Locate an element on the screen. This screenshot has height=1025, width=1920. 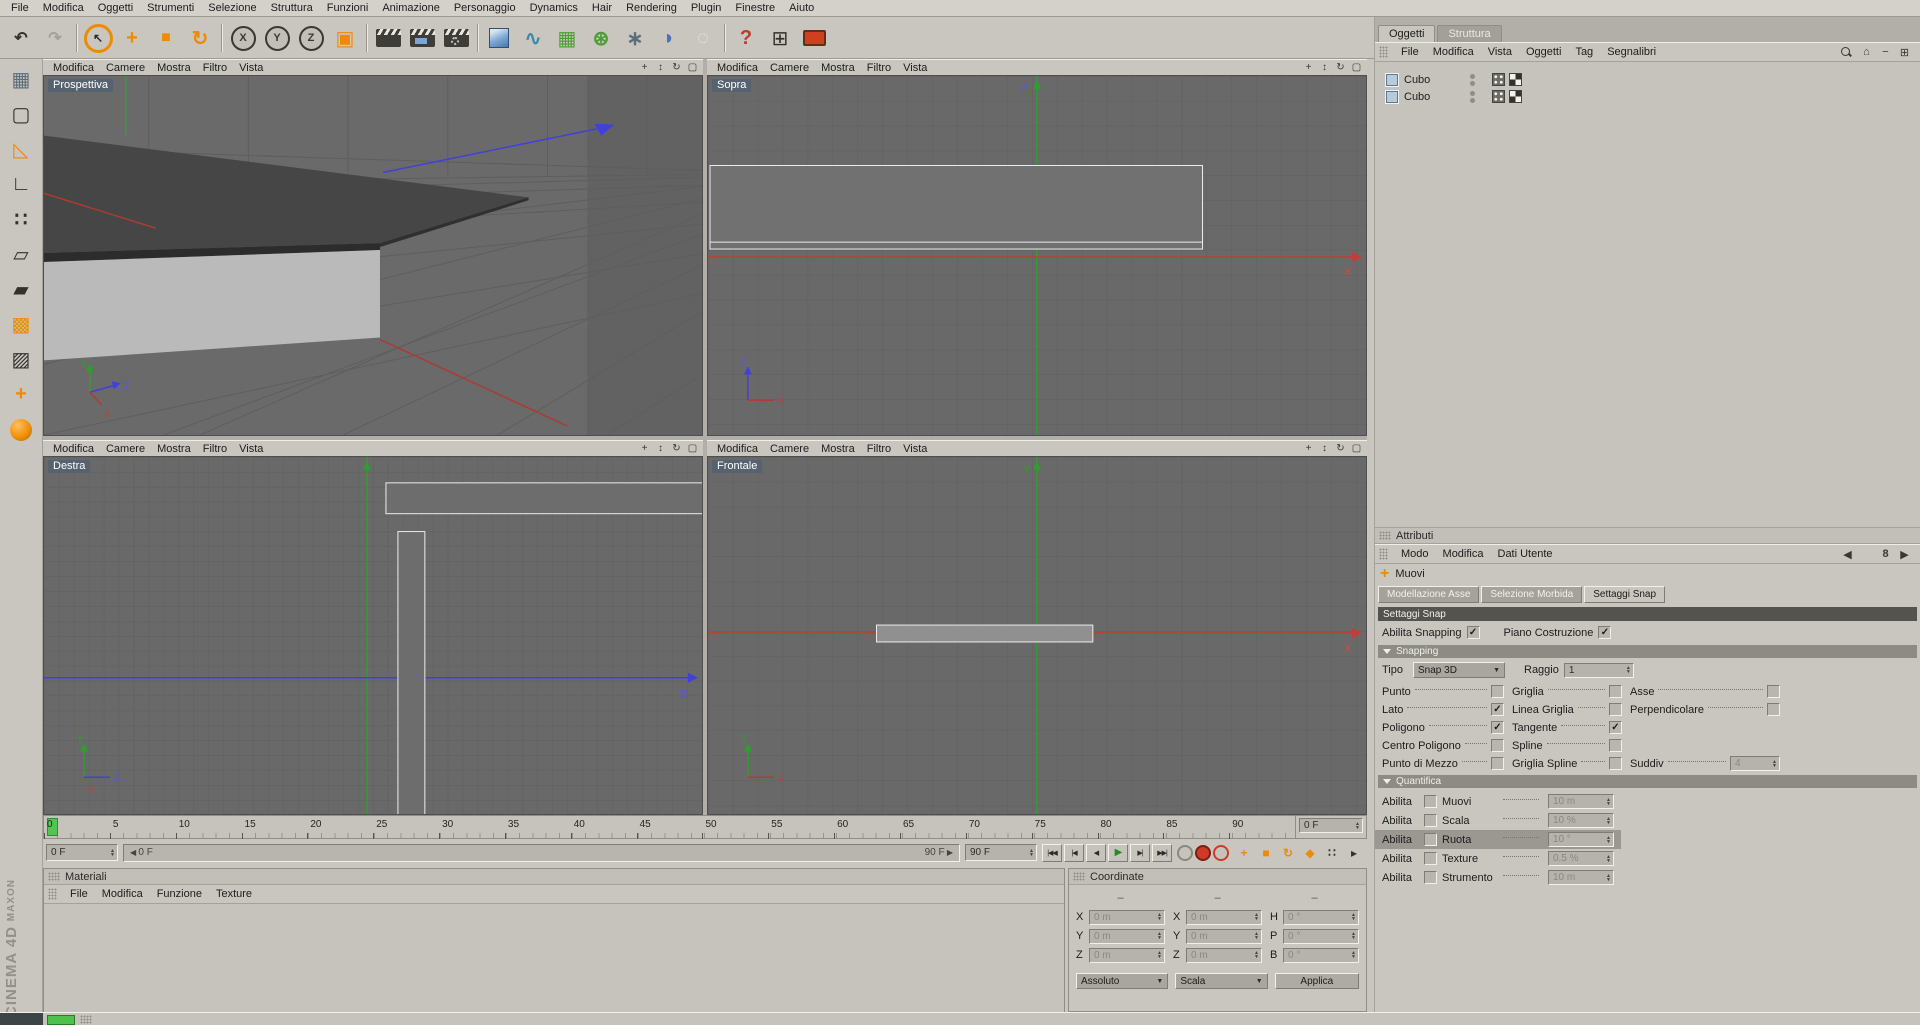
display-tag-icon is located at coordinates (1498, 79).